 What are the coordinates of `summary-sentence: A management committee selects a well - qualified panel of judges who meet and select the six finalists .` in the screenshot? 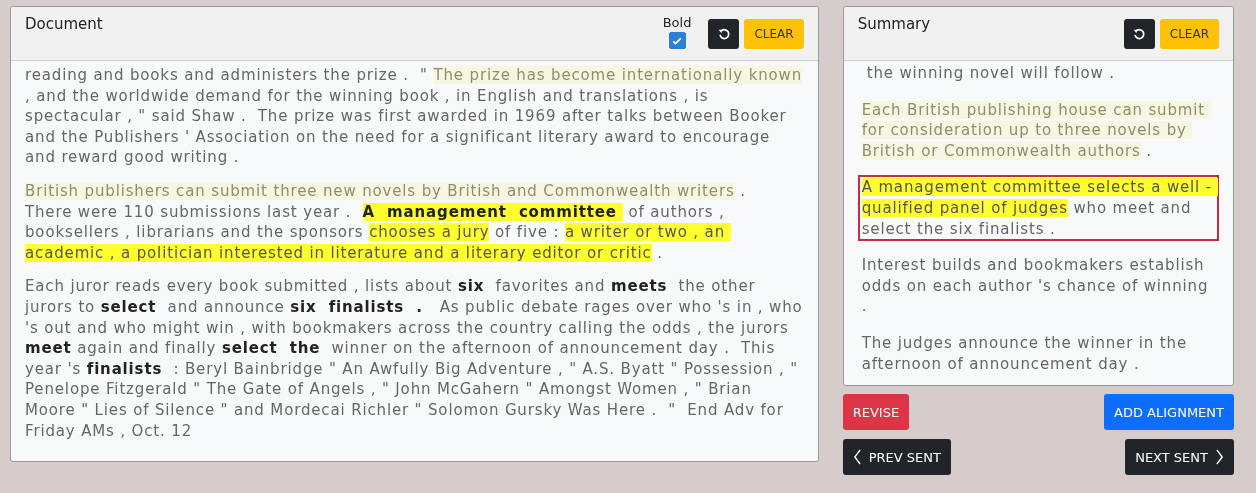 It's located at (1038, 208).